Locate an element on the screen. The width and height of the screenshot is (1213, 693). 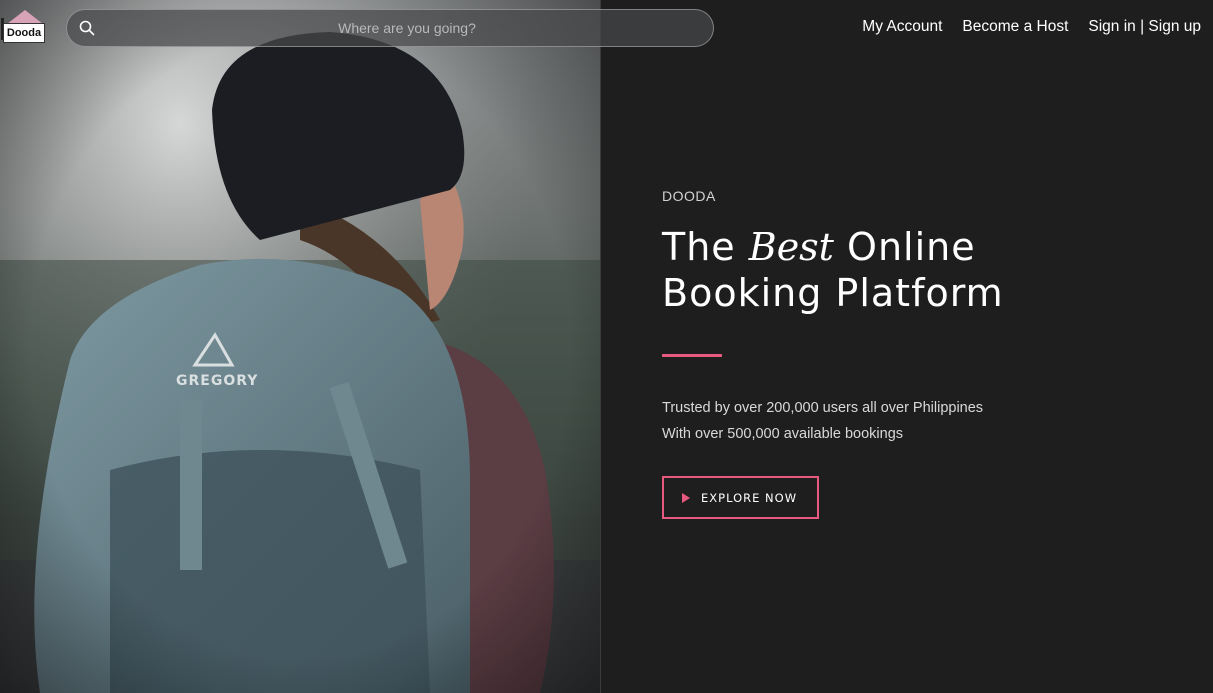
tagline-bookings: With over 500,000 available bookings is located at coordinates (783, 434).